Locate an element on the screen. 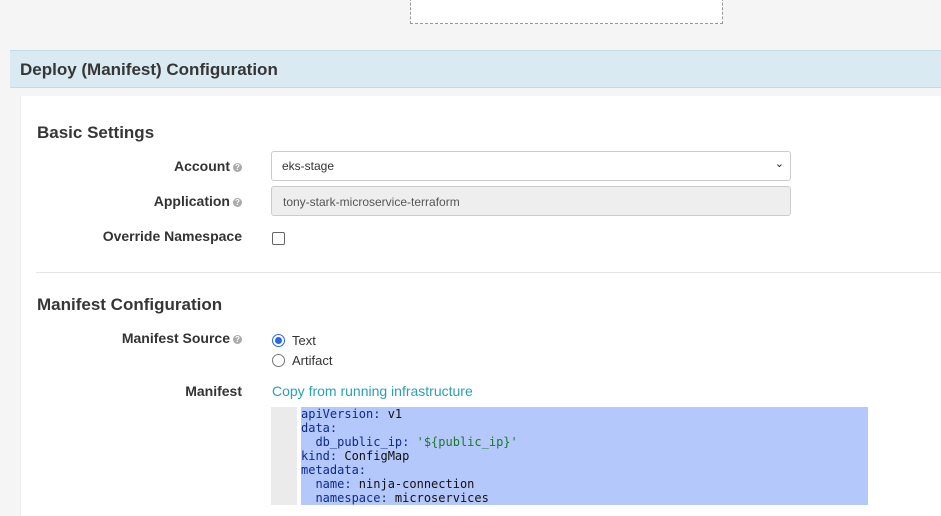 This screenshot has width=941, height=516. manifest-source-artifact-label: Artifact is located at coordinates (312, 360).